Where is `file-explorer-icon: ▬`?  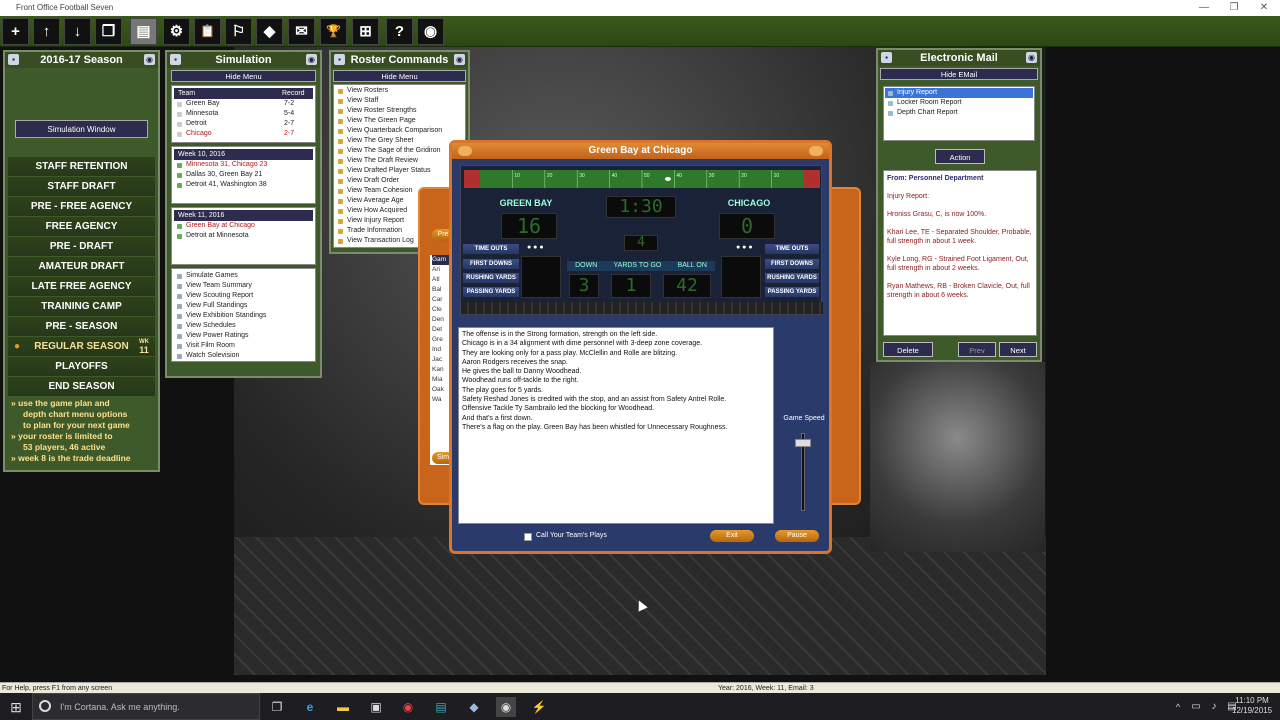
file-explorer-icon: ▬ is located at coordinates (343, 707).